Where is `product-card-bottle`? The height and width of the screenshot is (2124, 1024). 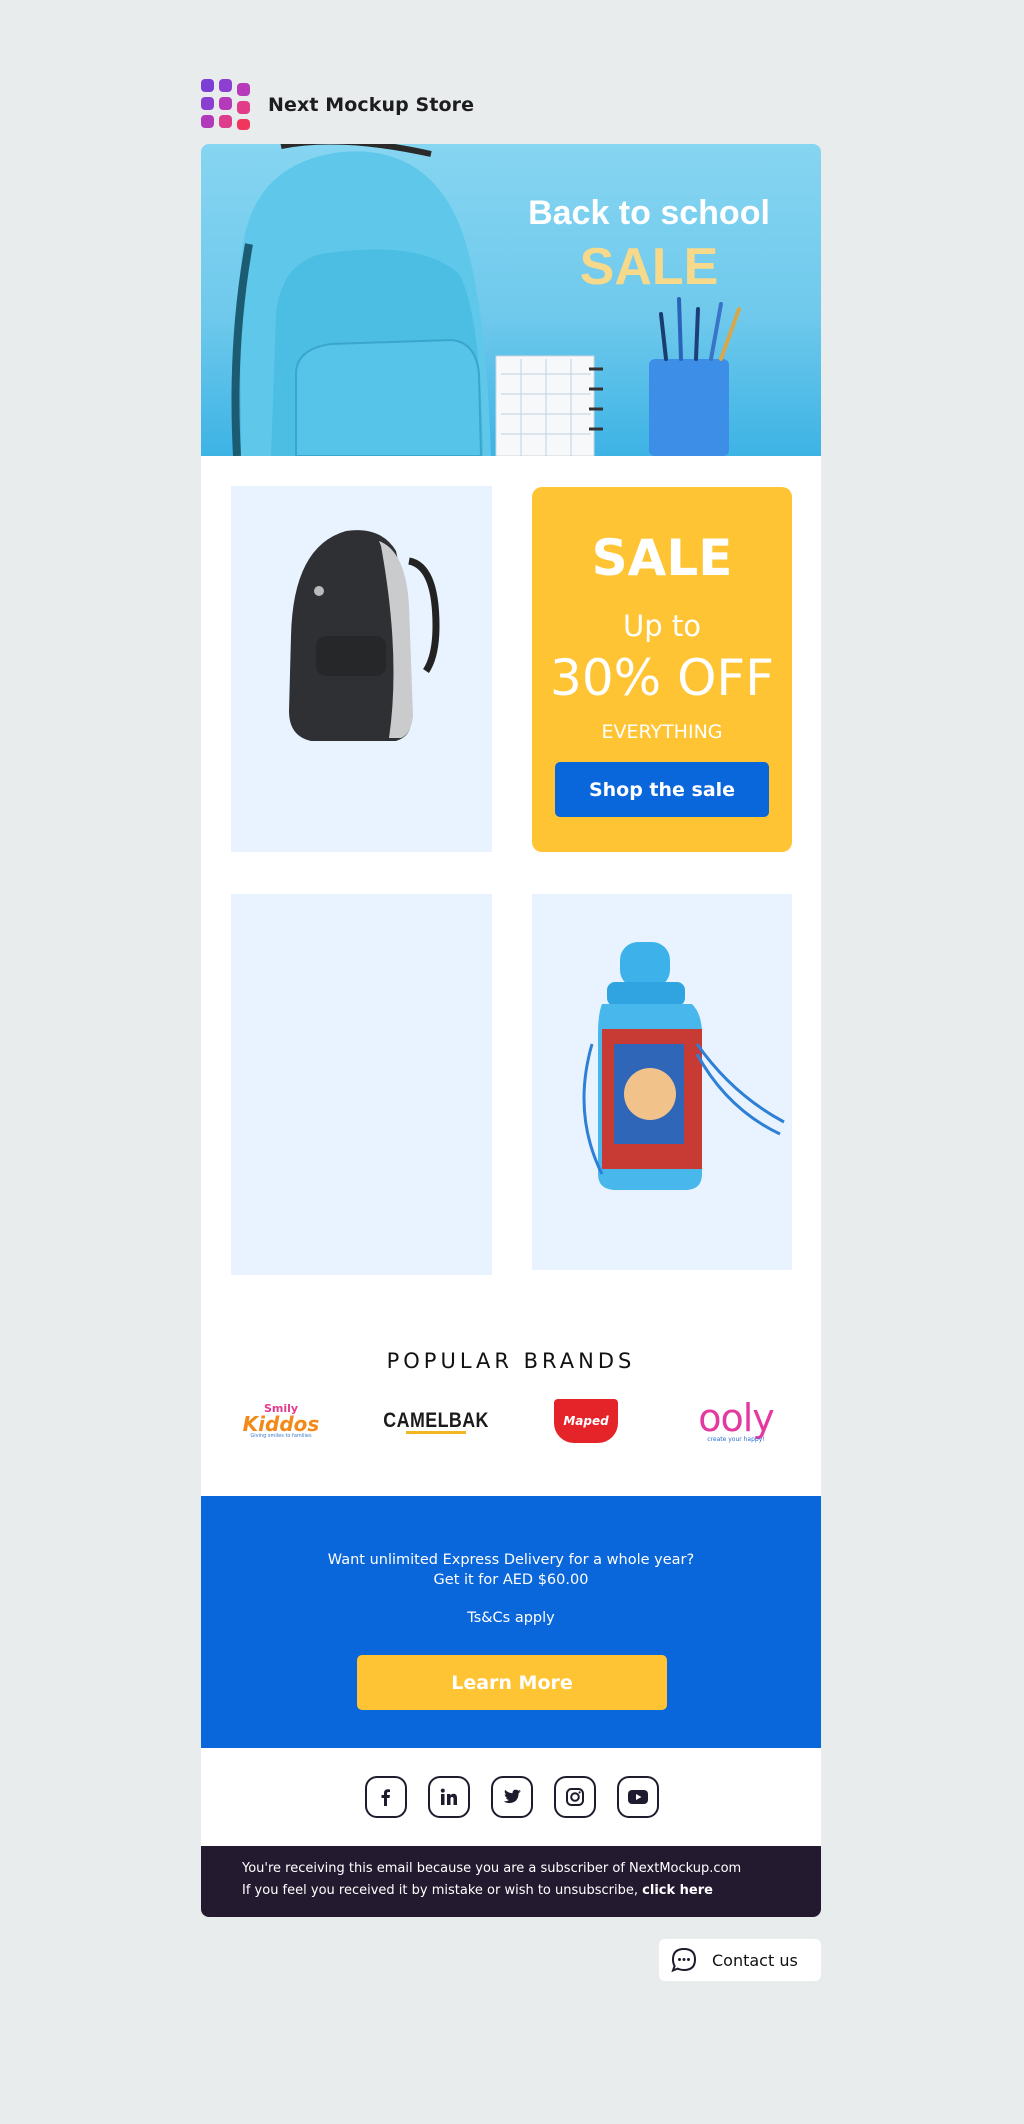 product-card-bottle is located at coordinates (662, 1082).